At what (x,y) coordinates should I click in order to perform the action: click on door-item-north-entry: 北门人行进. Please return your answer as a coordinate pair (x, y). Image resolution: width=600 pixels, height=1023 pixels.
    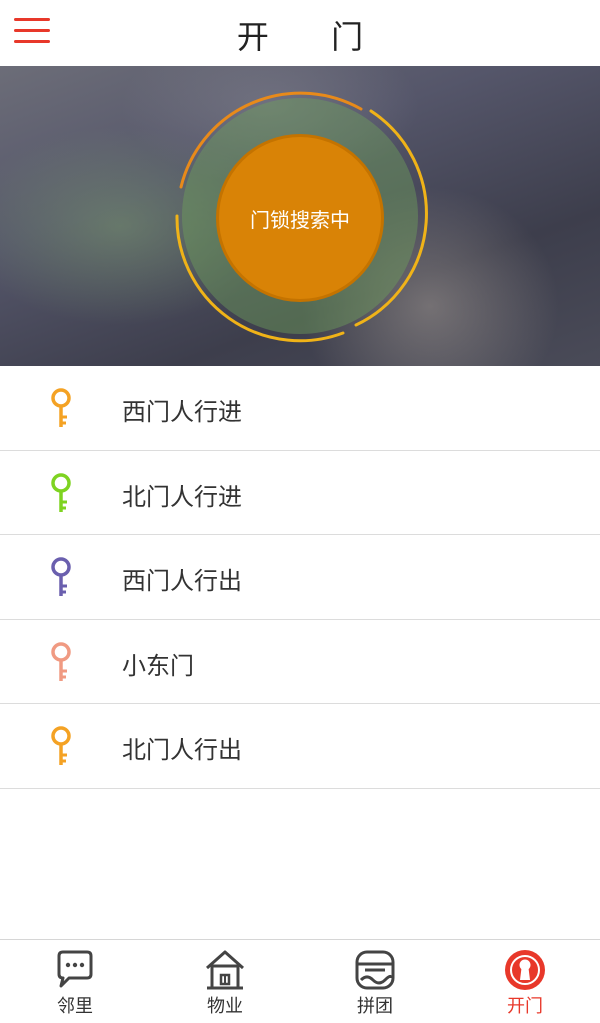
    Looking at the image, I should click on (300, 492).